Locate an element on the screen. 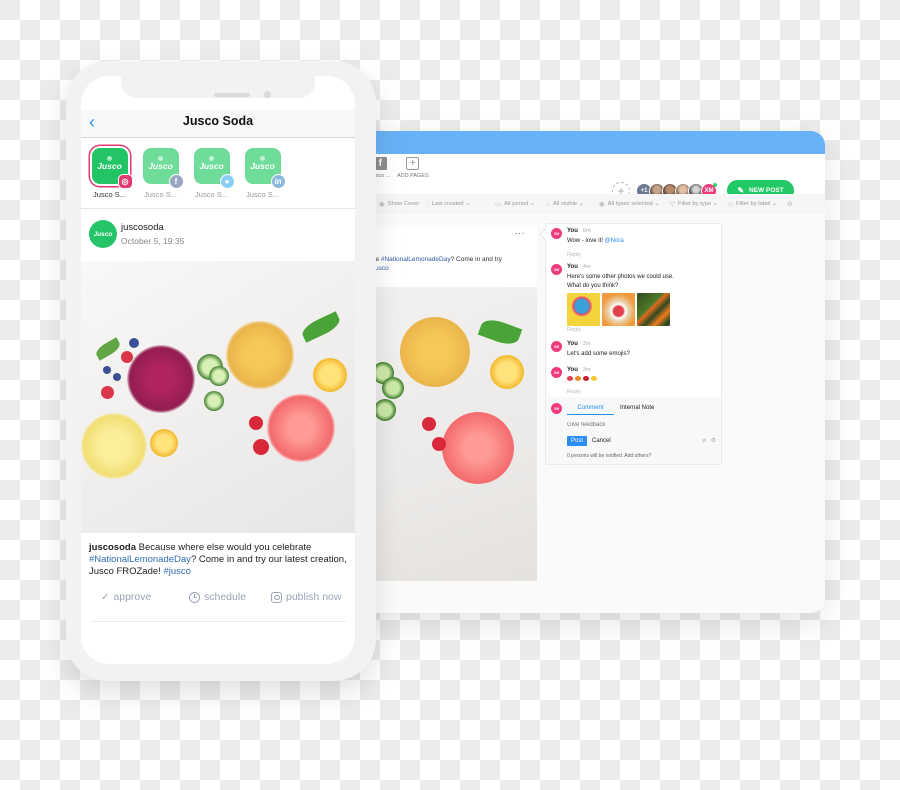  comment-author: You is located at coordinates (572, 370).